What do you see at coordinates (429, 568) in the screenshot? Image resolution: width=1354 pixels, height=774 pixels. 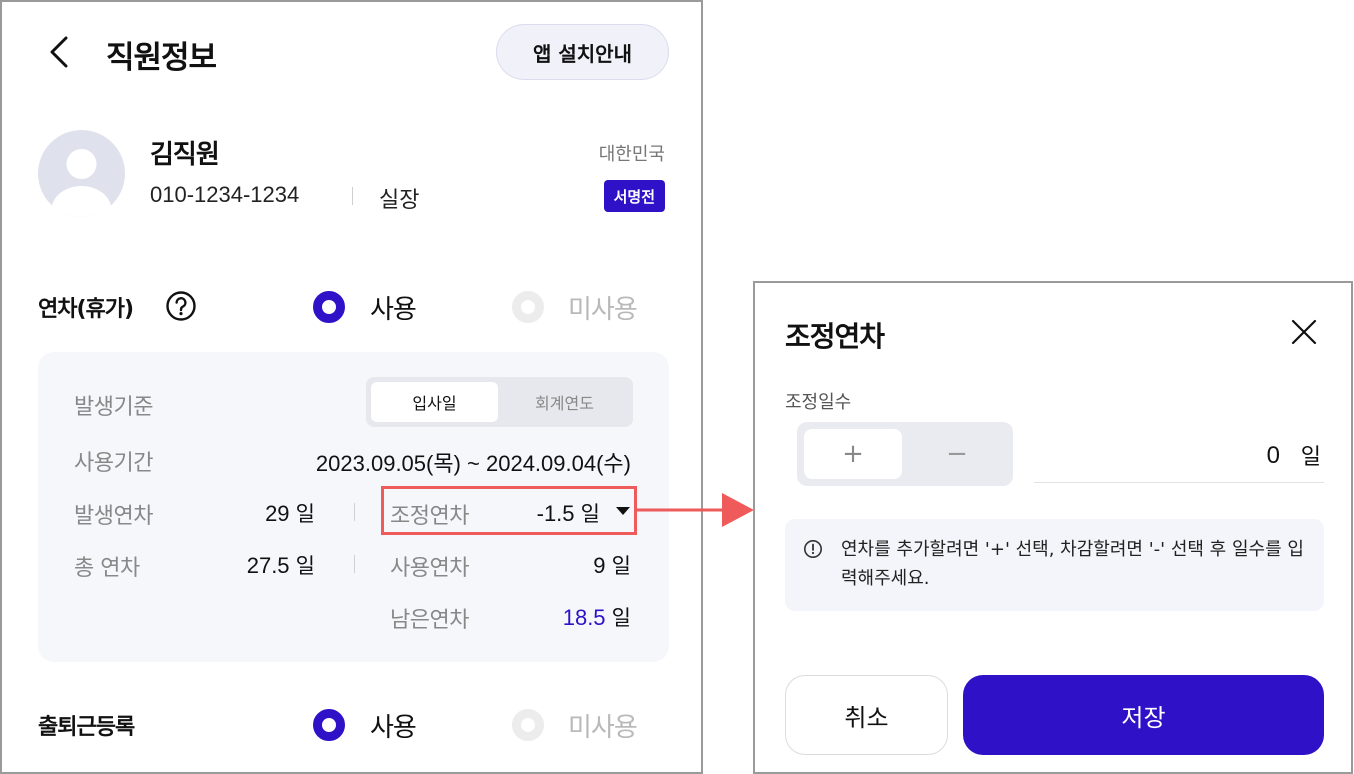 I see `used-label: 사용연차` at bounding box center [429, 568].